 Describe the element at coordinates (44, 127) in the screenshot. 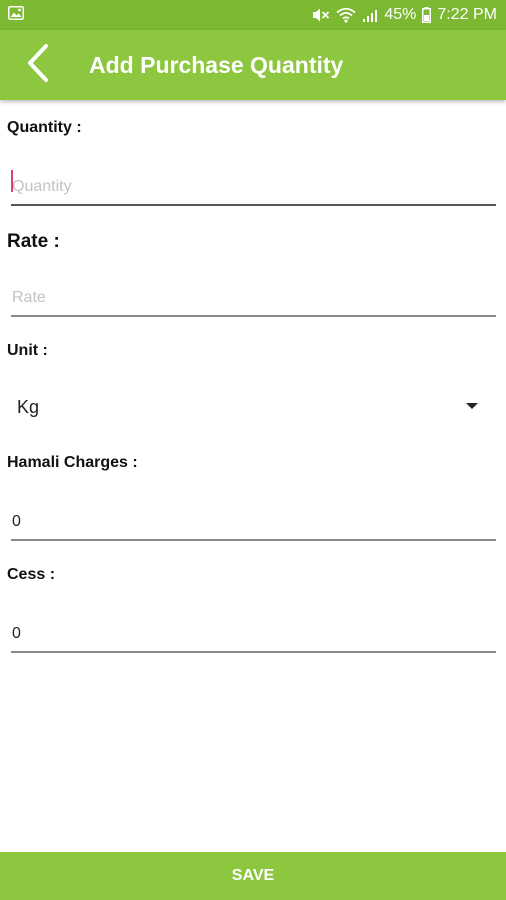

I see `quantity-label: Quantity :` at that location.